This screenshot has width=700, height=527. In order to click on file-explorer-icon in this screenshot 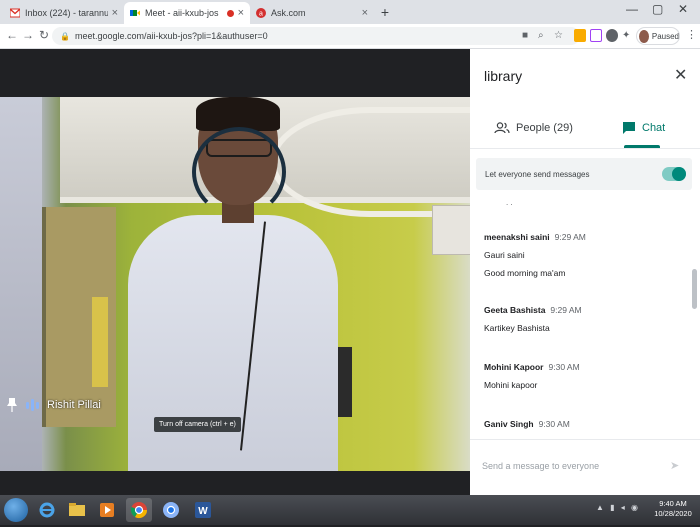, I will do `click(77, 510)`.